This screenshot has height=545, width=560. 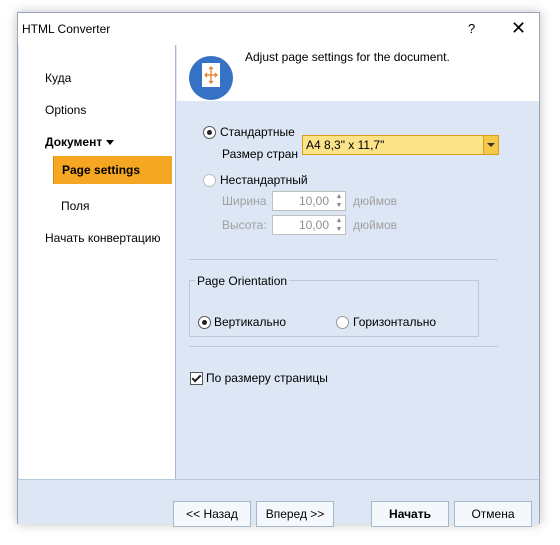 I want to click on width-stepper: 10,00 ▲ ▼, so click(x=309, y=201).